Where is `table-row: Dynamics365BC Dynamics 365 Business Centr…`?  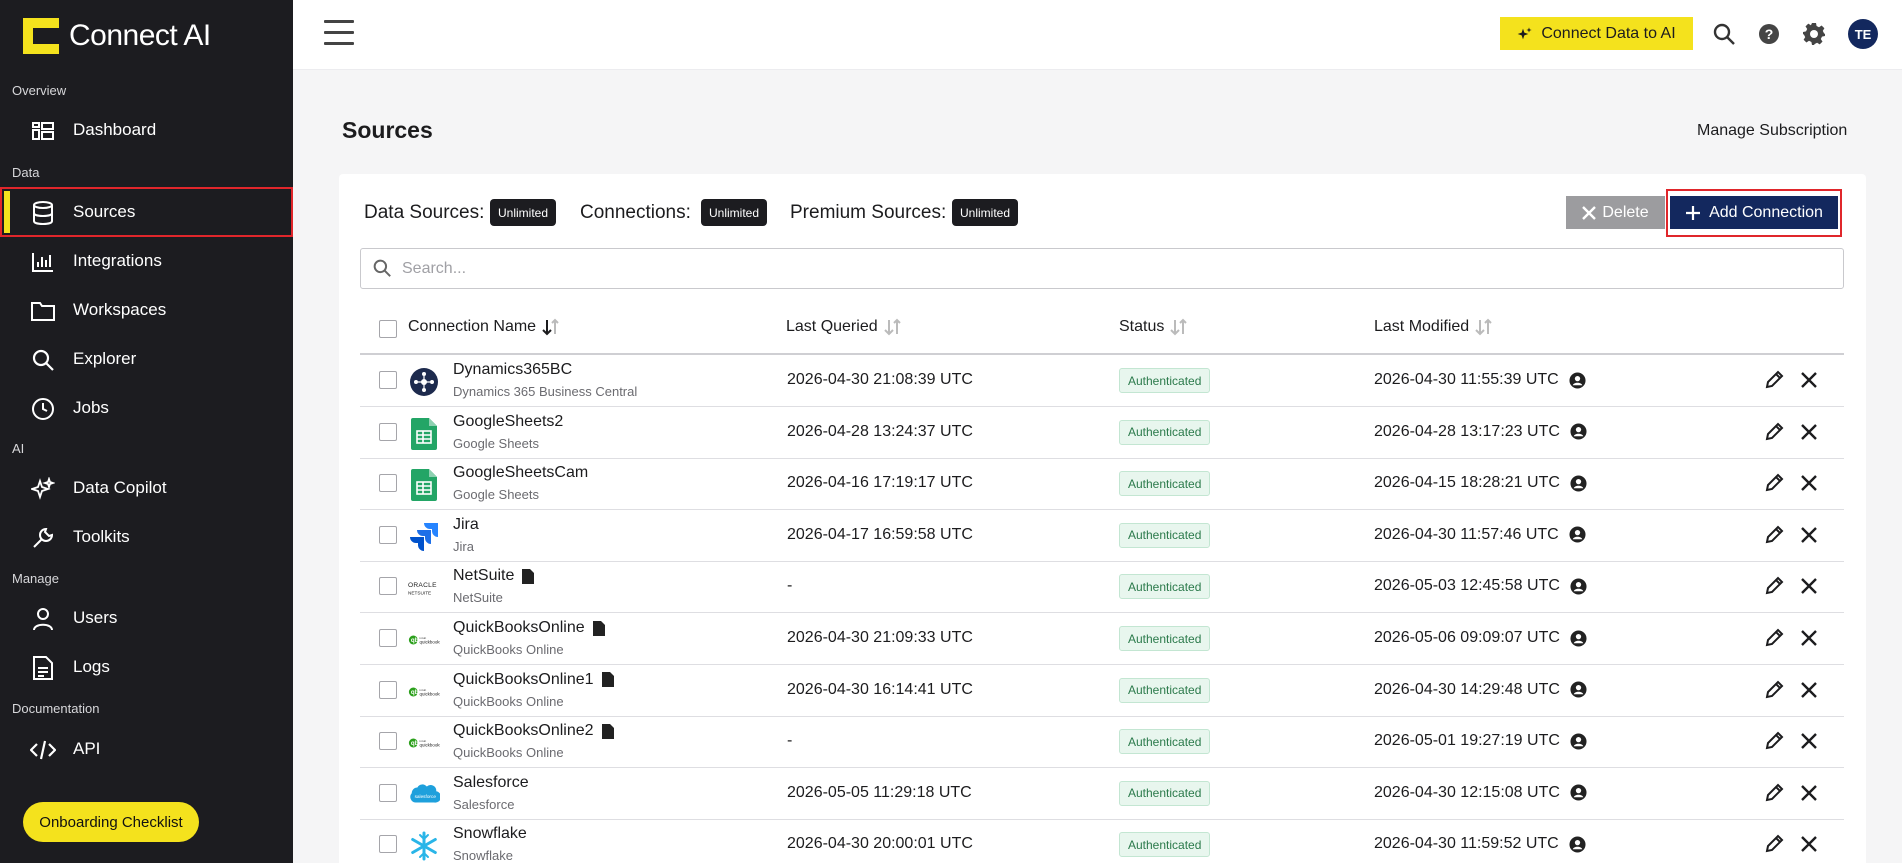
table-row: Dynamics365BC Dynamics 365 Business Centr… is located at coordinates (1102, 381).